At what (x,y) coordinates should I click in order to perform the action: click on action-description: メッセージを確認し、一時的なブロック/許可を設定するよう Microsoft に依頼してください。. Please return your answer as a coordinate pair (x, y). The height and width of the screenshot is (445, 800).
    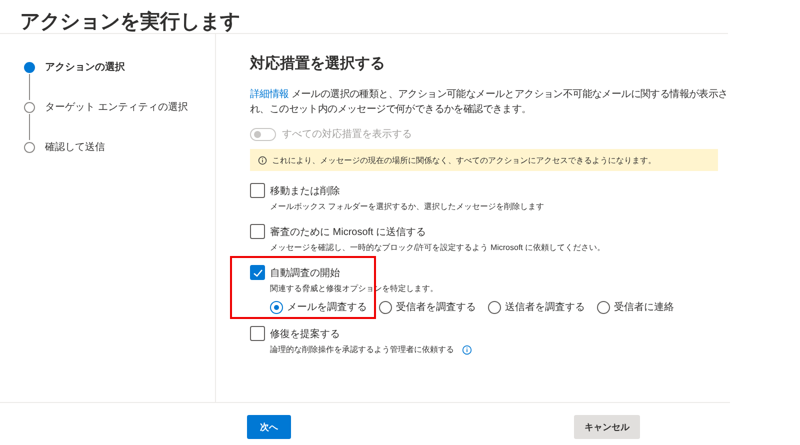
    Looking at the image, I should click on (438, 247).